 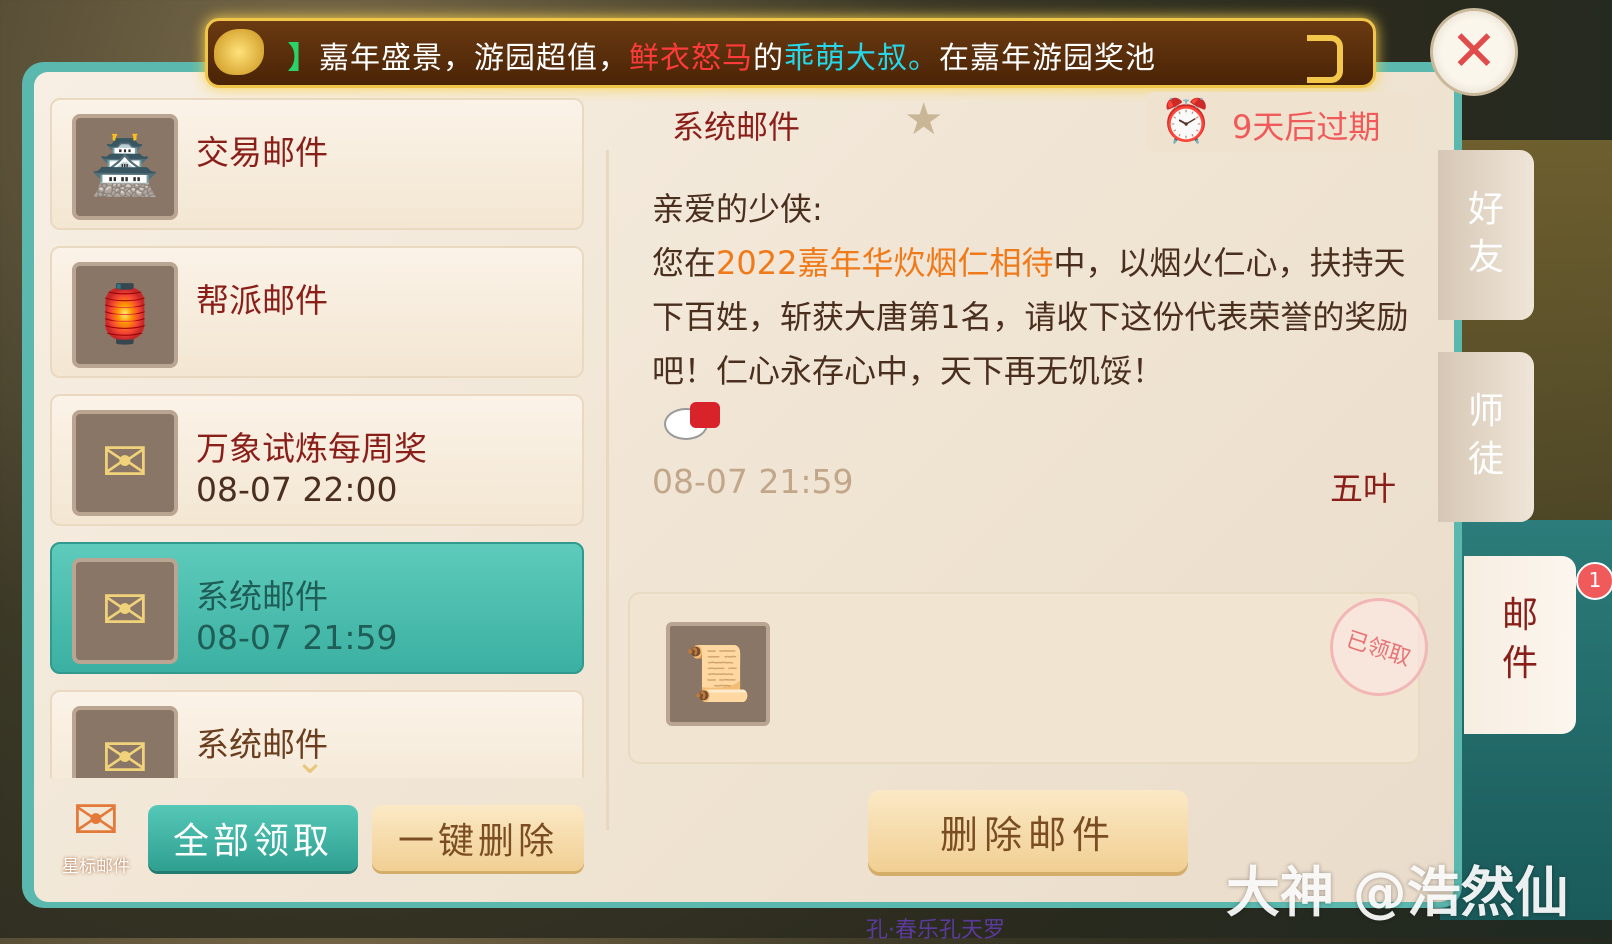 I want to click on mail-item-title: 帮派邮件, so click(x=262, y=300).